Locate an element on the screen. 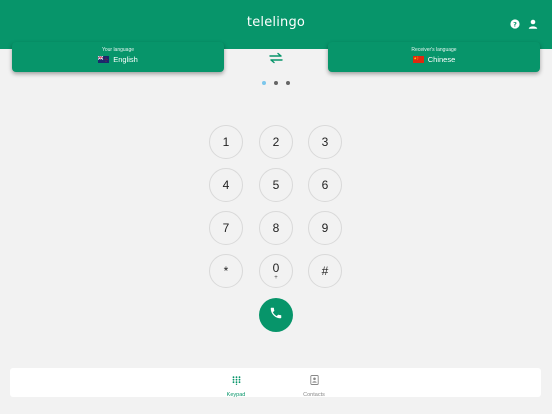  key-digit: 0 is located at coordinates (276, 267).